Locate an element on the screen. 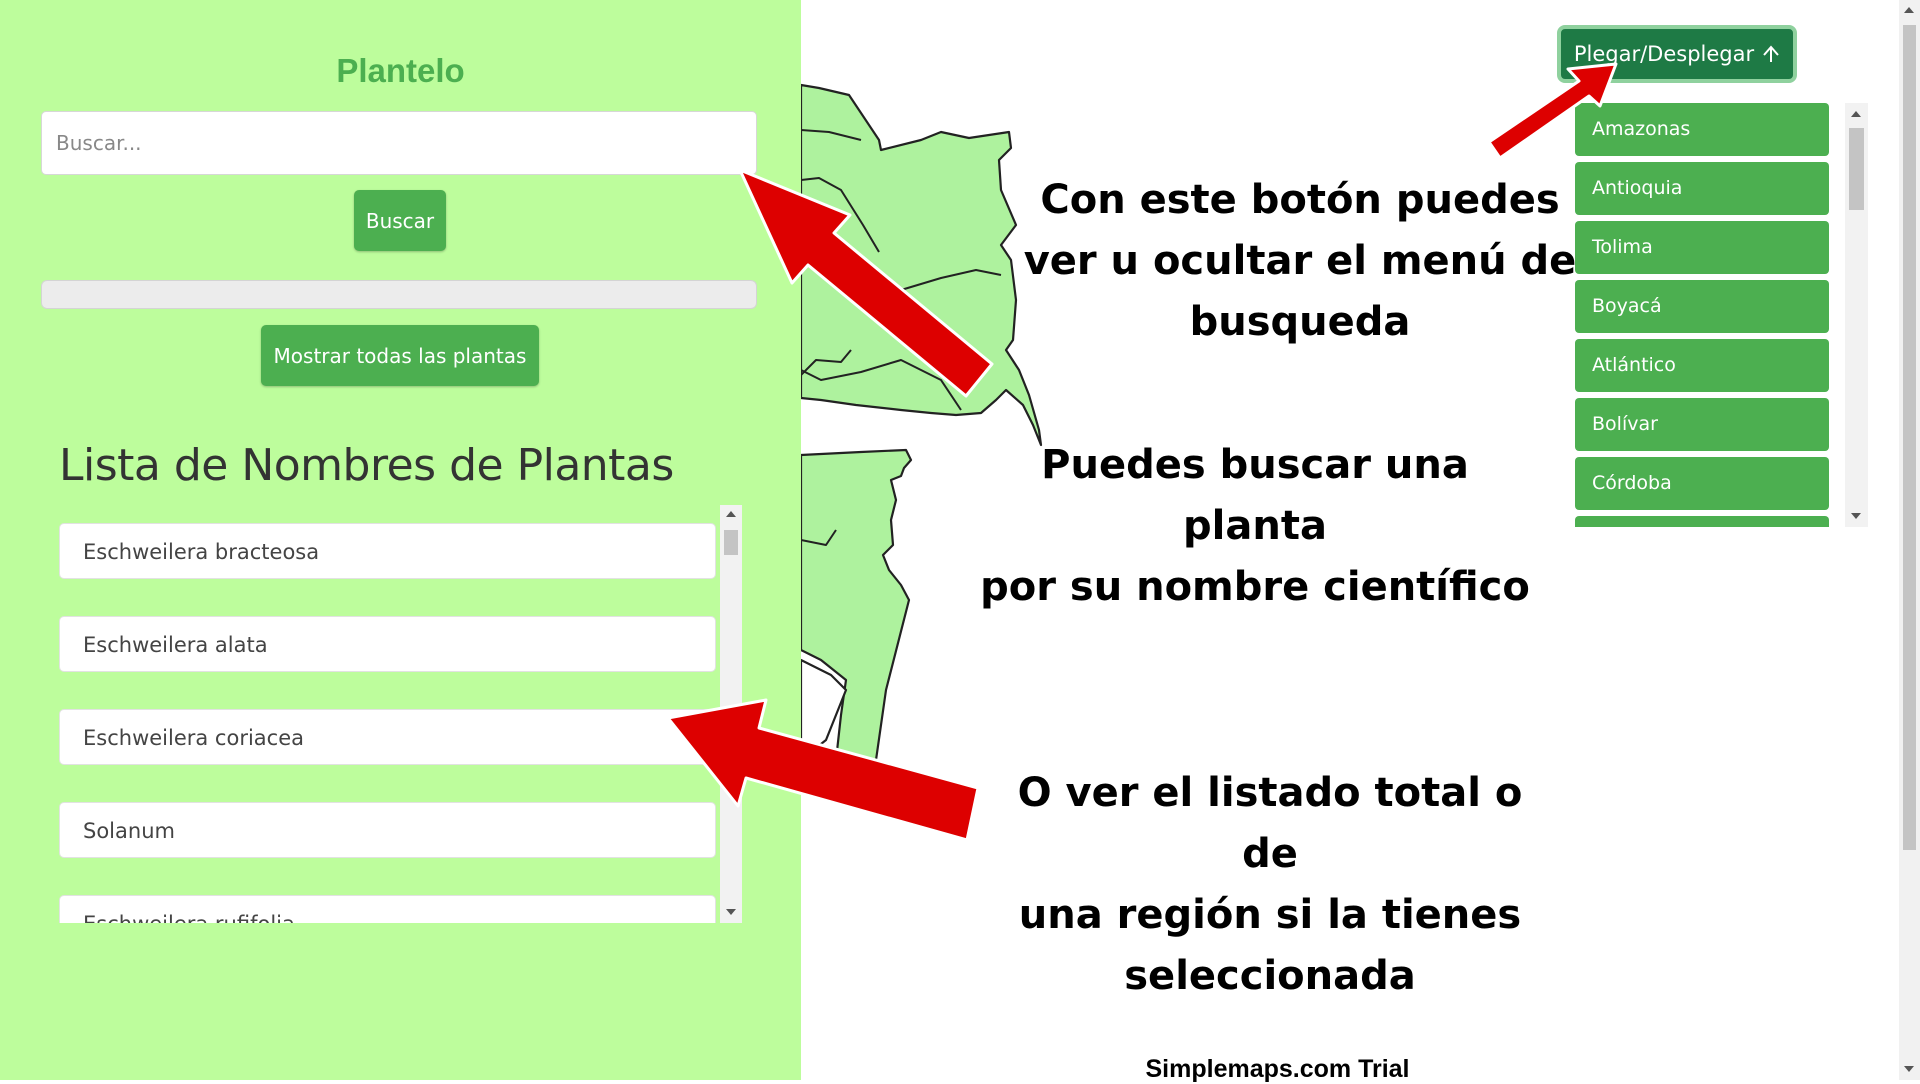  toggle-menu-label: Plegar/Desplegar is located at coordinates (1664, 54).